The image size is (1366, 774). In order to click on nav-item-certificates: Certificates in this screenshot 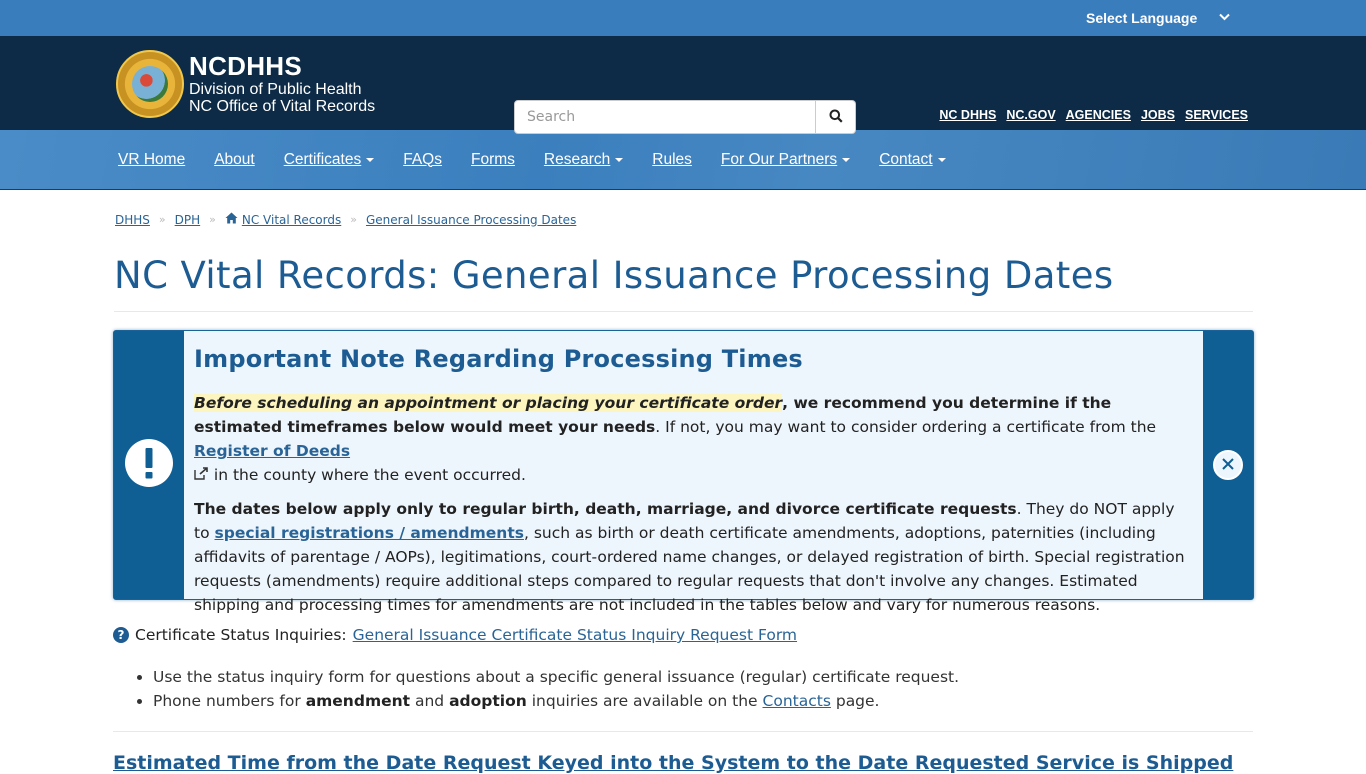, I will do `click(329, 160)`.